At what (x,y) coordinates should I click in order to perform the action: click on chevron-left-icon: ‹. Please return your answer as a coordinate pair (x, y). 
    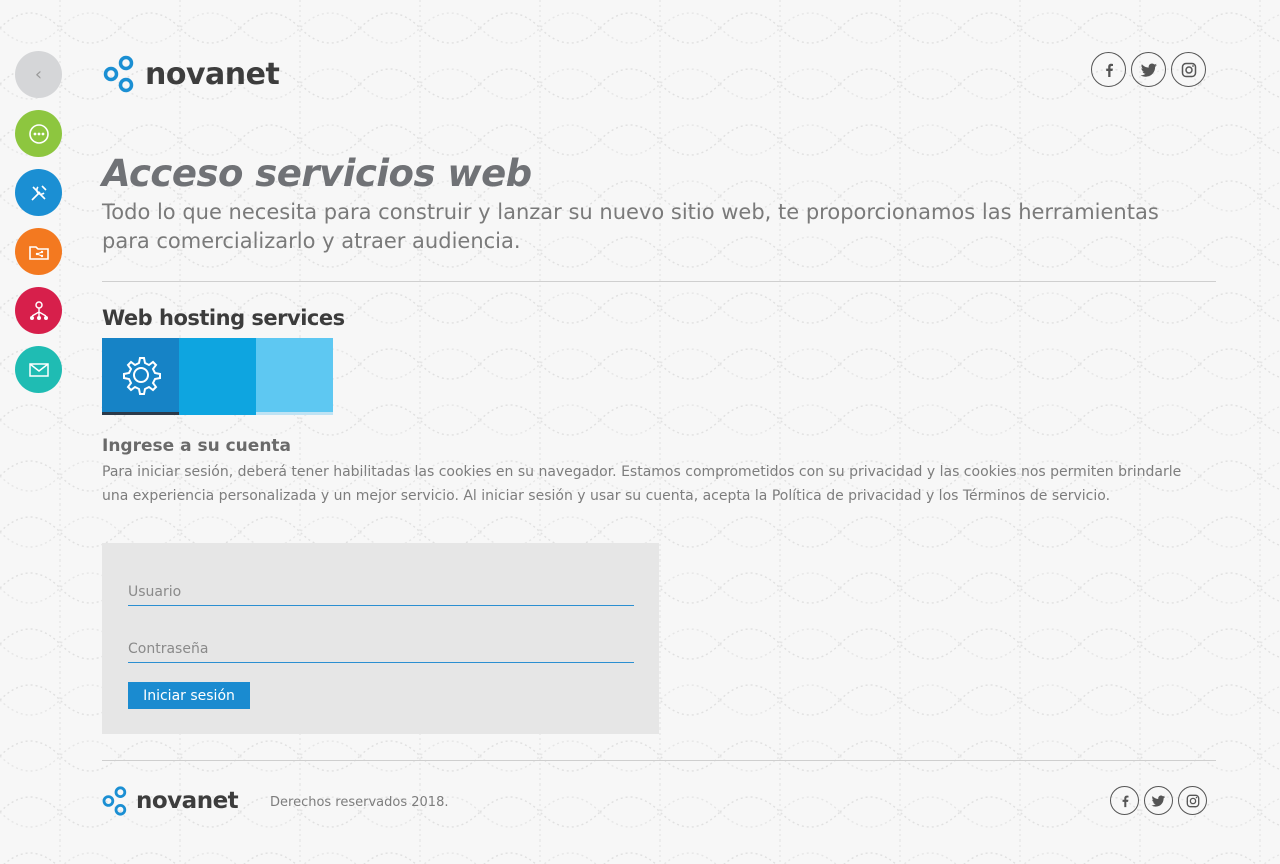
    Looking at the image, I should click on (38, 74).